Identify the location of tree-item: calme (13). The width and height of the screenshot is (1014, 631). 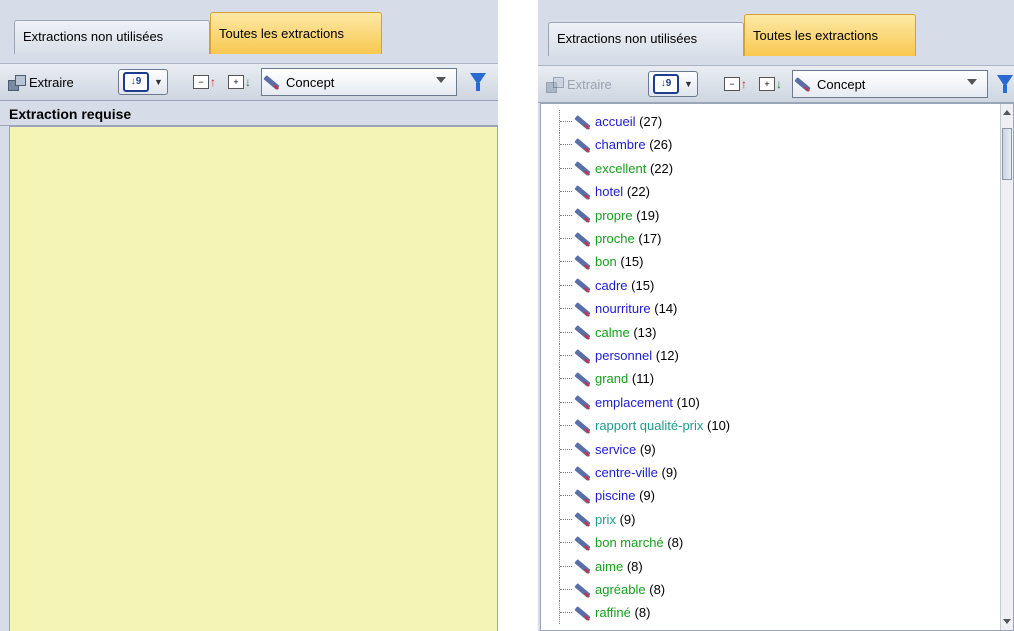
(608, 332).